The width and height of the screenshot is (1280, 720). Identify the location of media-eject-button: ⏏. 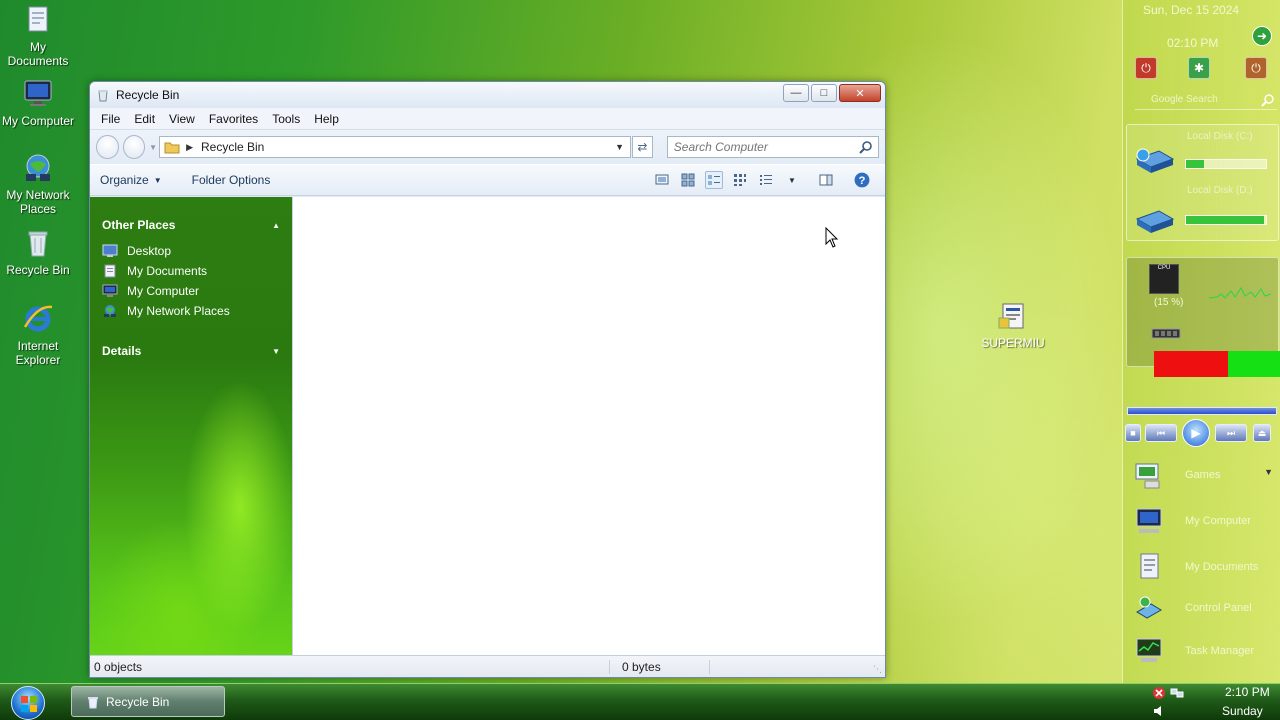
(1262, 433).